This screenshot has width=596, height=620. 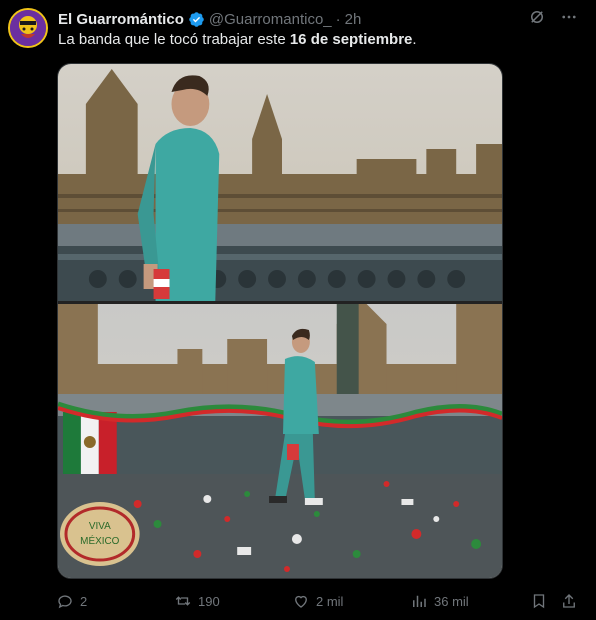 I want to click on author-handle: @Guarromantico_, so click(x=270, y=19).